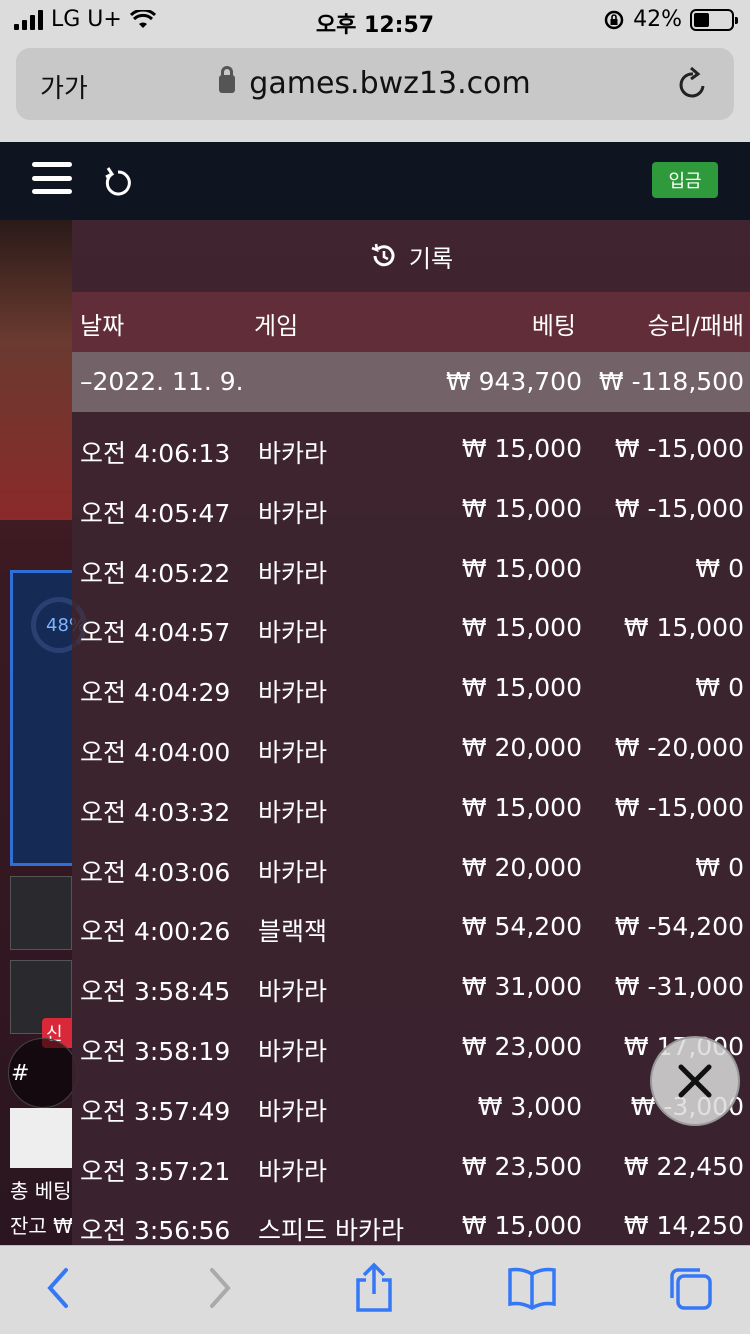  What do you see at coordinates (155, 693) in the screenshot?
I see `row-time: 오전 4:04:29` at bounding box center [155, 693].